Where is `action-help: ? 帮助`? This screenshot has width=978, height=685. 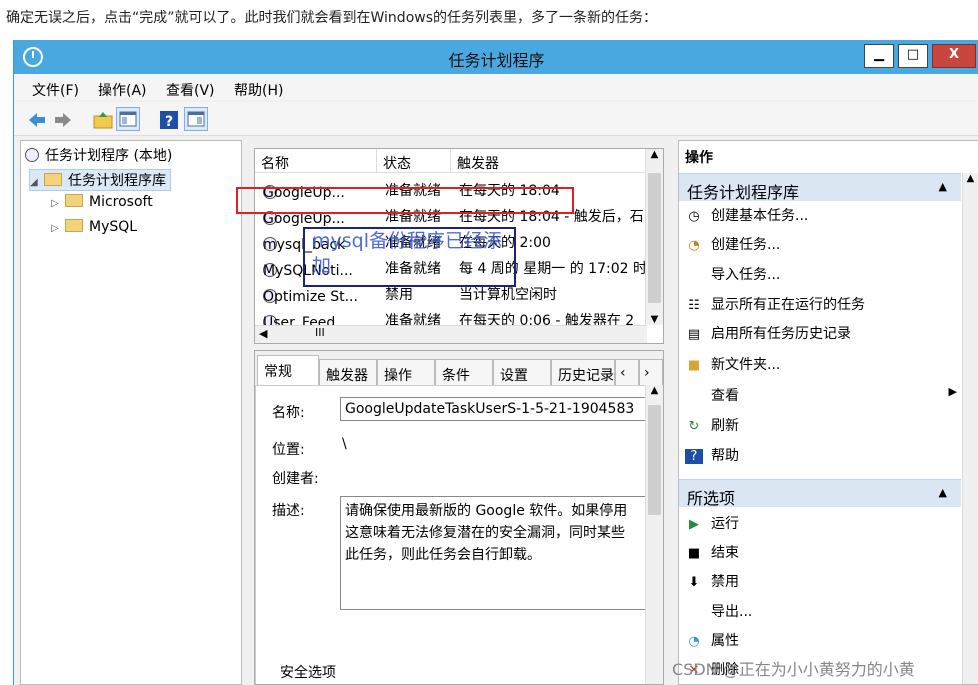 action-help: ? 帮助 is located at coordinates (712, 459).